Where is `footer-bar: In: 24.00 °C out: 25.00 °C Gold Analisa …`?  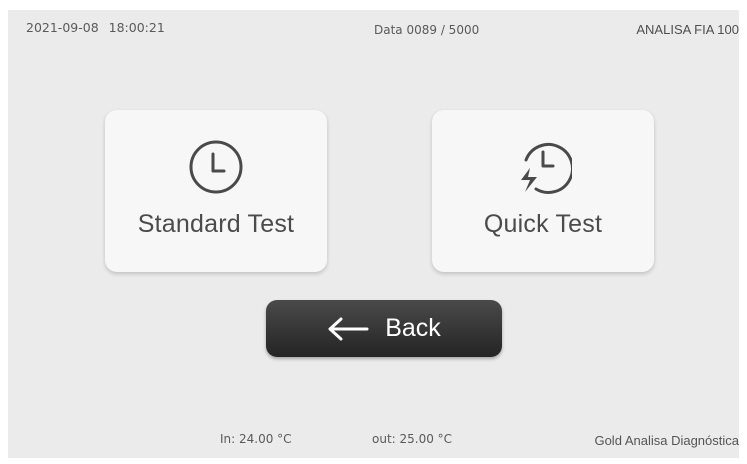 footer-bar: In: 24.00 °C out: 25.00 °C Gold Analisa … is located at coordinates (373, 441).